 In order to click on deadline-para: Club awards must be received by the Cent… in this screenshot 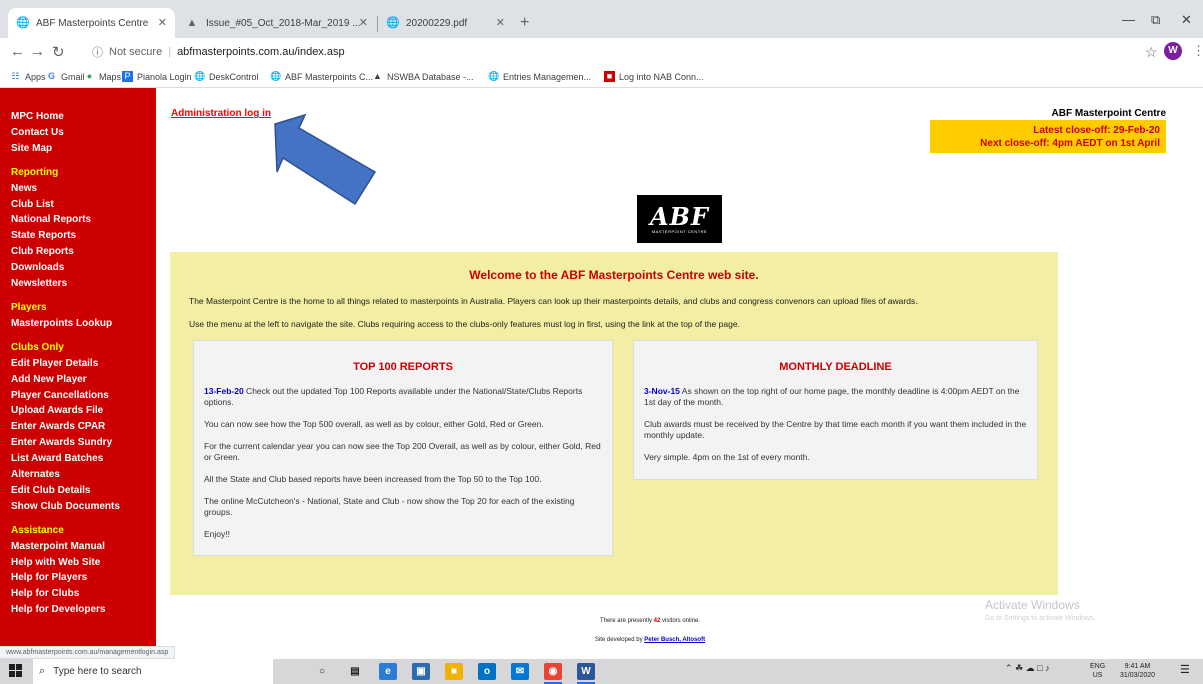, I will do `click(835, 429)`.